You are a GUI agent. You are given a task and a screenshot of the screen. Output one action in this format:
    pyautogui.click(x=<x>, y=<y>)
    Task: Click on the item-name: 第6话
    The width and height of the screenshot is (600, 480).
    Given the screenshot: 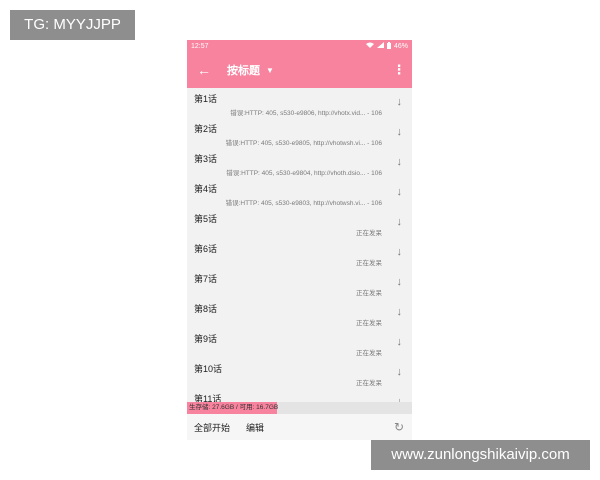 What is the action you would take?
    pyautogui.click(x=206, y=249)
    